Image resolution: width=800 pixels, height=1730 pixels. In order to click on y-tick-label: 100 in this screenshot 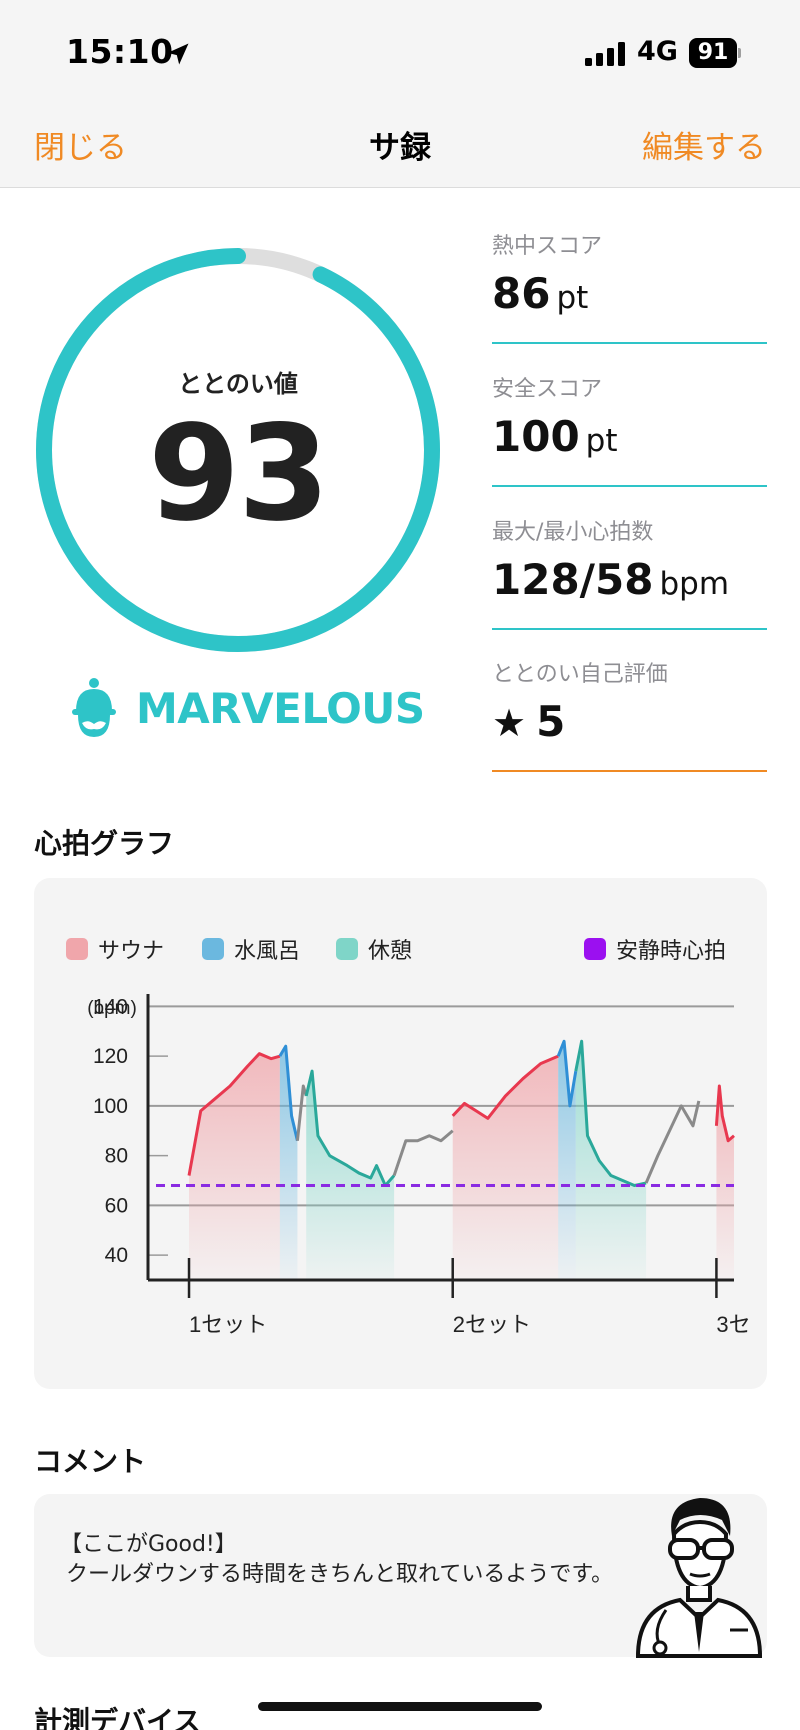, I will do `click(110, 1106)`.